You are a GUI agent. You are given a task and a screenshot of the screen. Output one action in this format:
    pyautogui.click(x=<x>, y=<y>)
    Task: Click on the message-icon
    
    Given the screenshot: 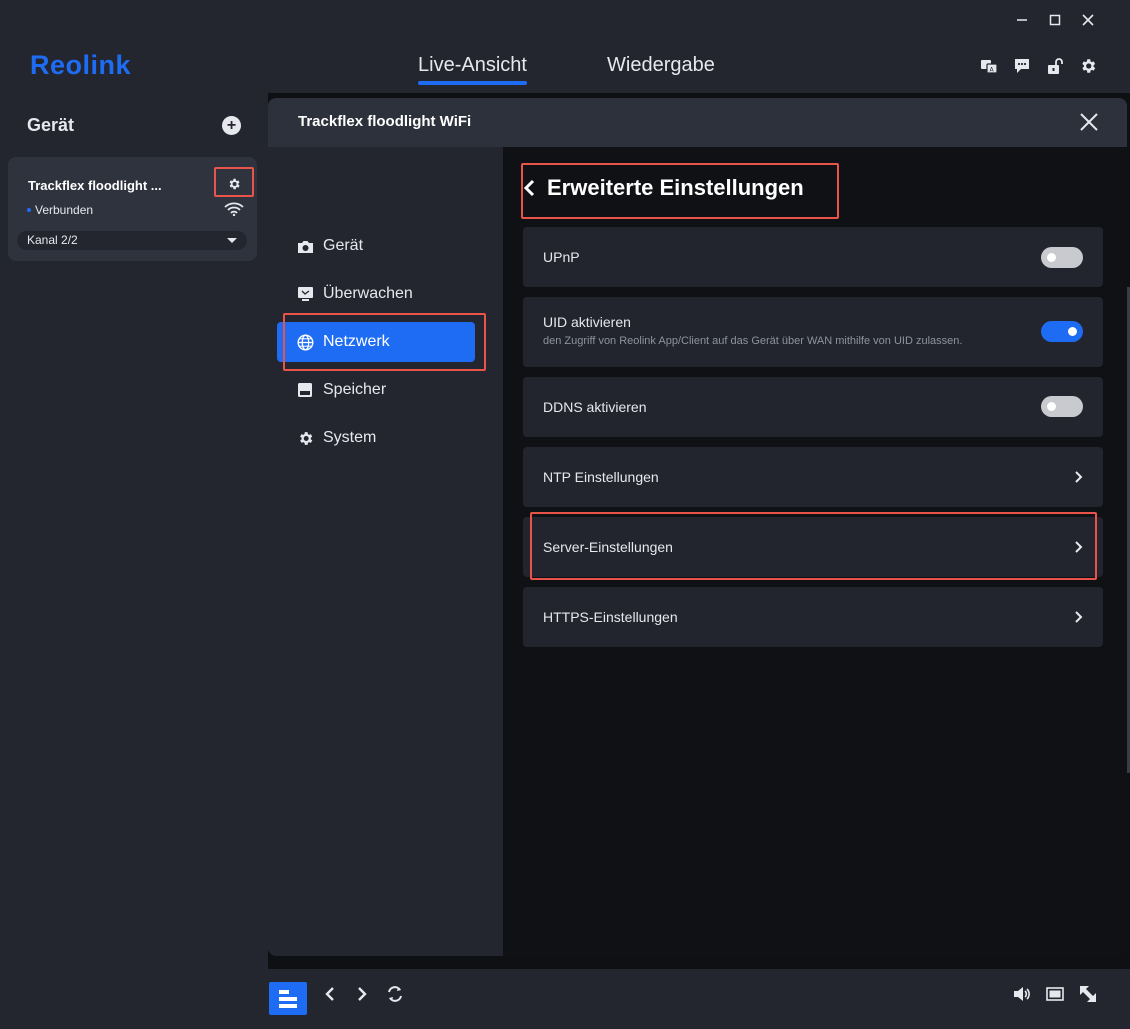 What is the action you would take?
    pyautogui.click(x=1022, y=66)
    